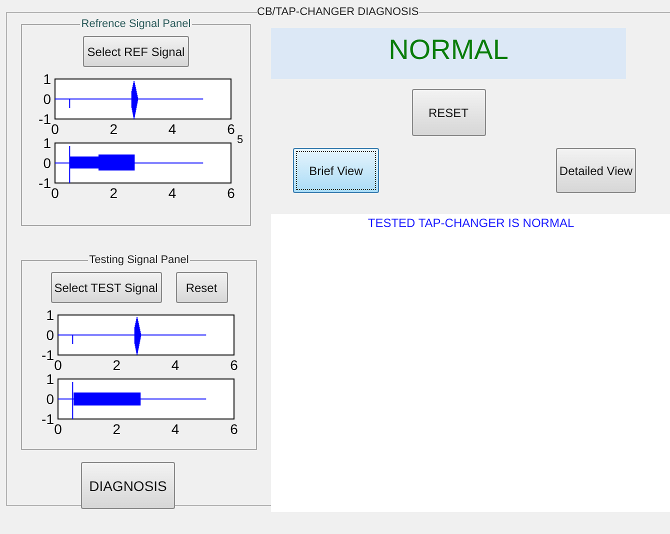  What do you see at coordinates (136, 24) in the screenshot?
I see `panel-title: Refrence Signal Panel` at bounding box center [136, 24].